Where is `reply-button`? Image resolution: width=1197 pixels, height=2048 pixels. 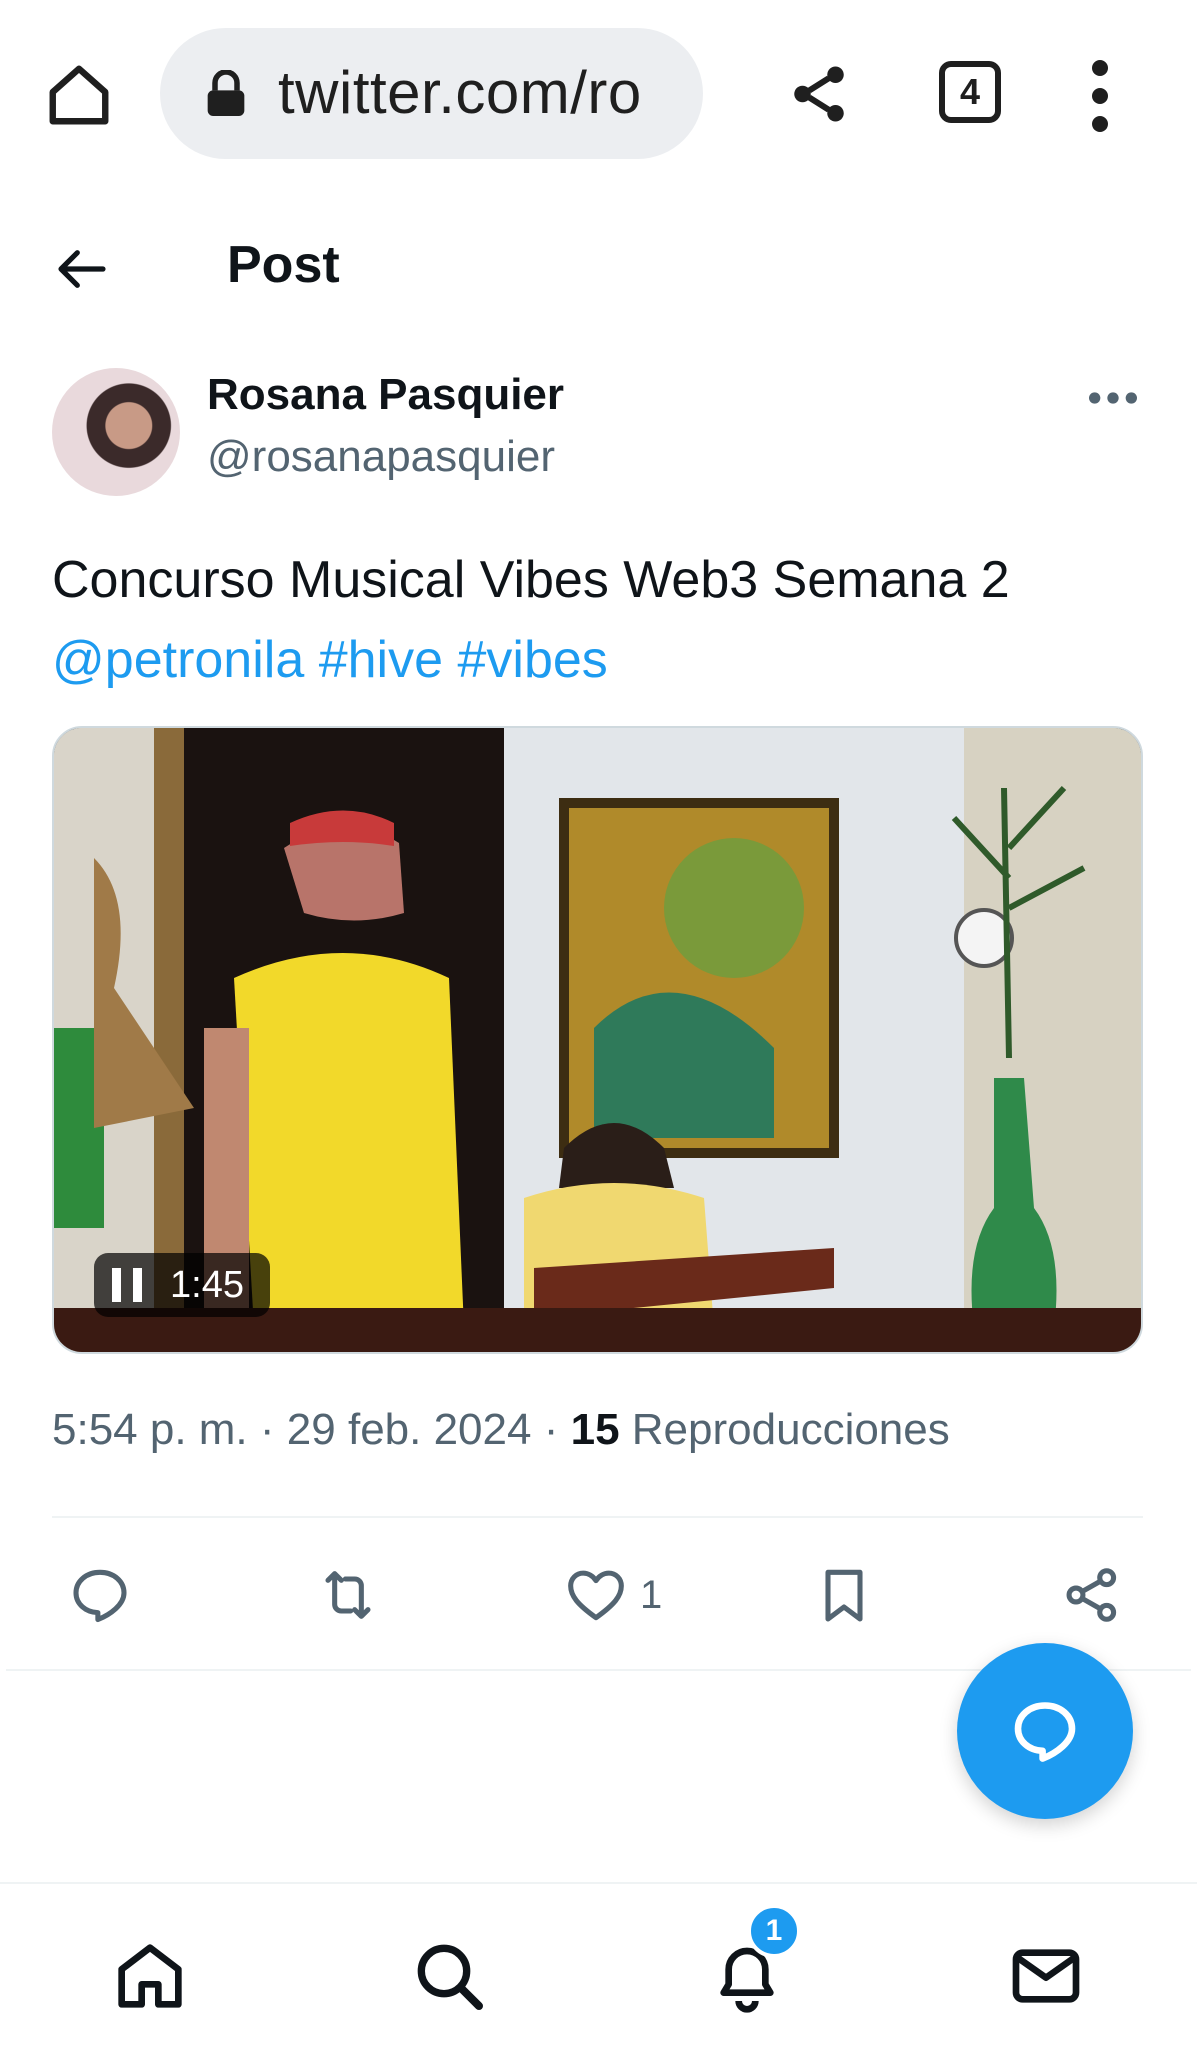 reply-button is located at coordinates (100, 1595).